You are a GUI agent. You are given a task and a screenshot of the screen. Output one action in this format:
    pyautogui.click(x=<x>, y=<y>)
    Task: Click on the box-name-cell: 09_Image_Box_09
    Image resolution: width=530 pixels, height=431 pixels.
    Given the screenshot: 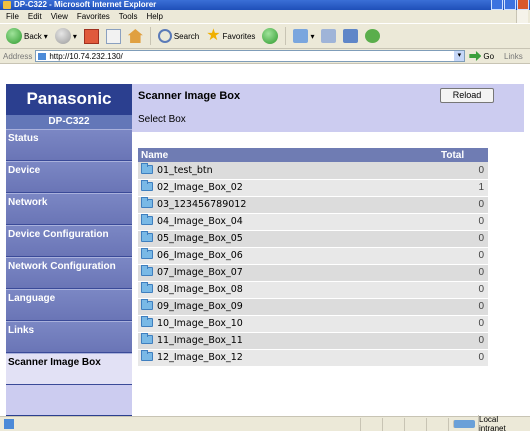 What is the action you would take?
    pyautogui.click(x=288, y=307)
    